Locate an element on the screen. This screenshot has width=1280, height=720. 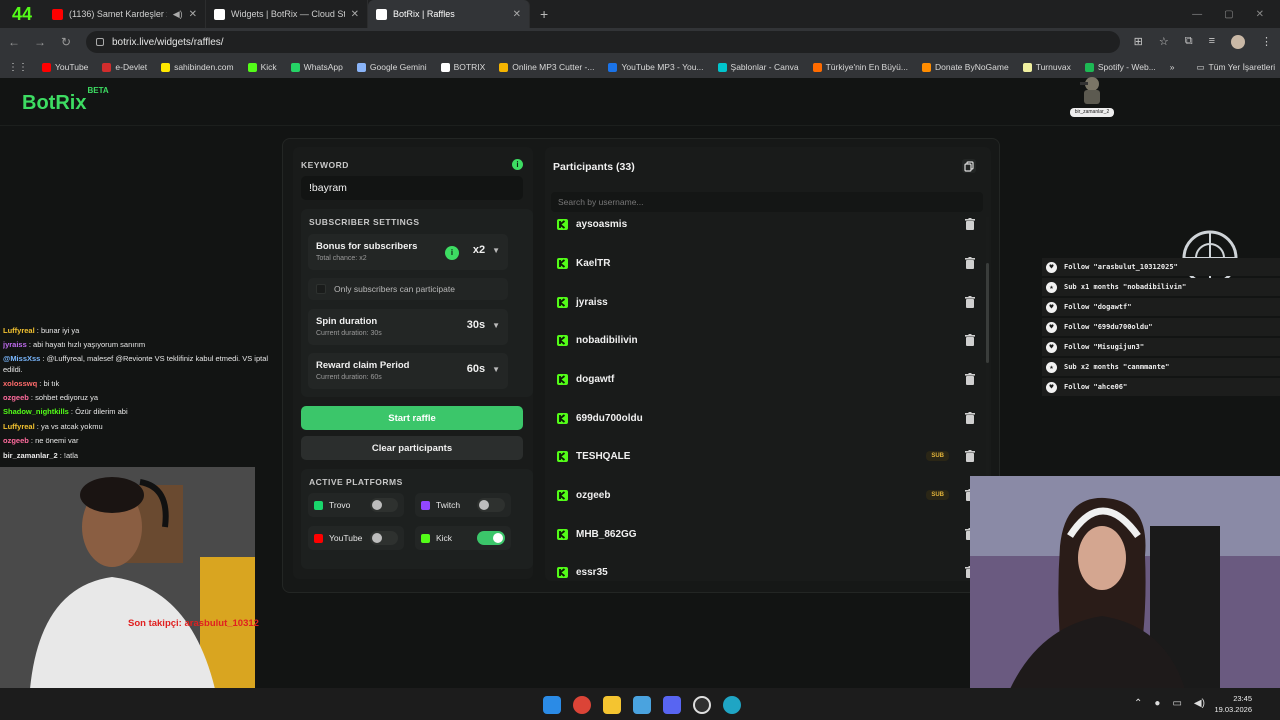
chat-username: bir_zamanlar_2 is located at coordinates (30, 455).